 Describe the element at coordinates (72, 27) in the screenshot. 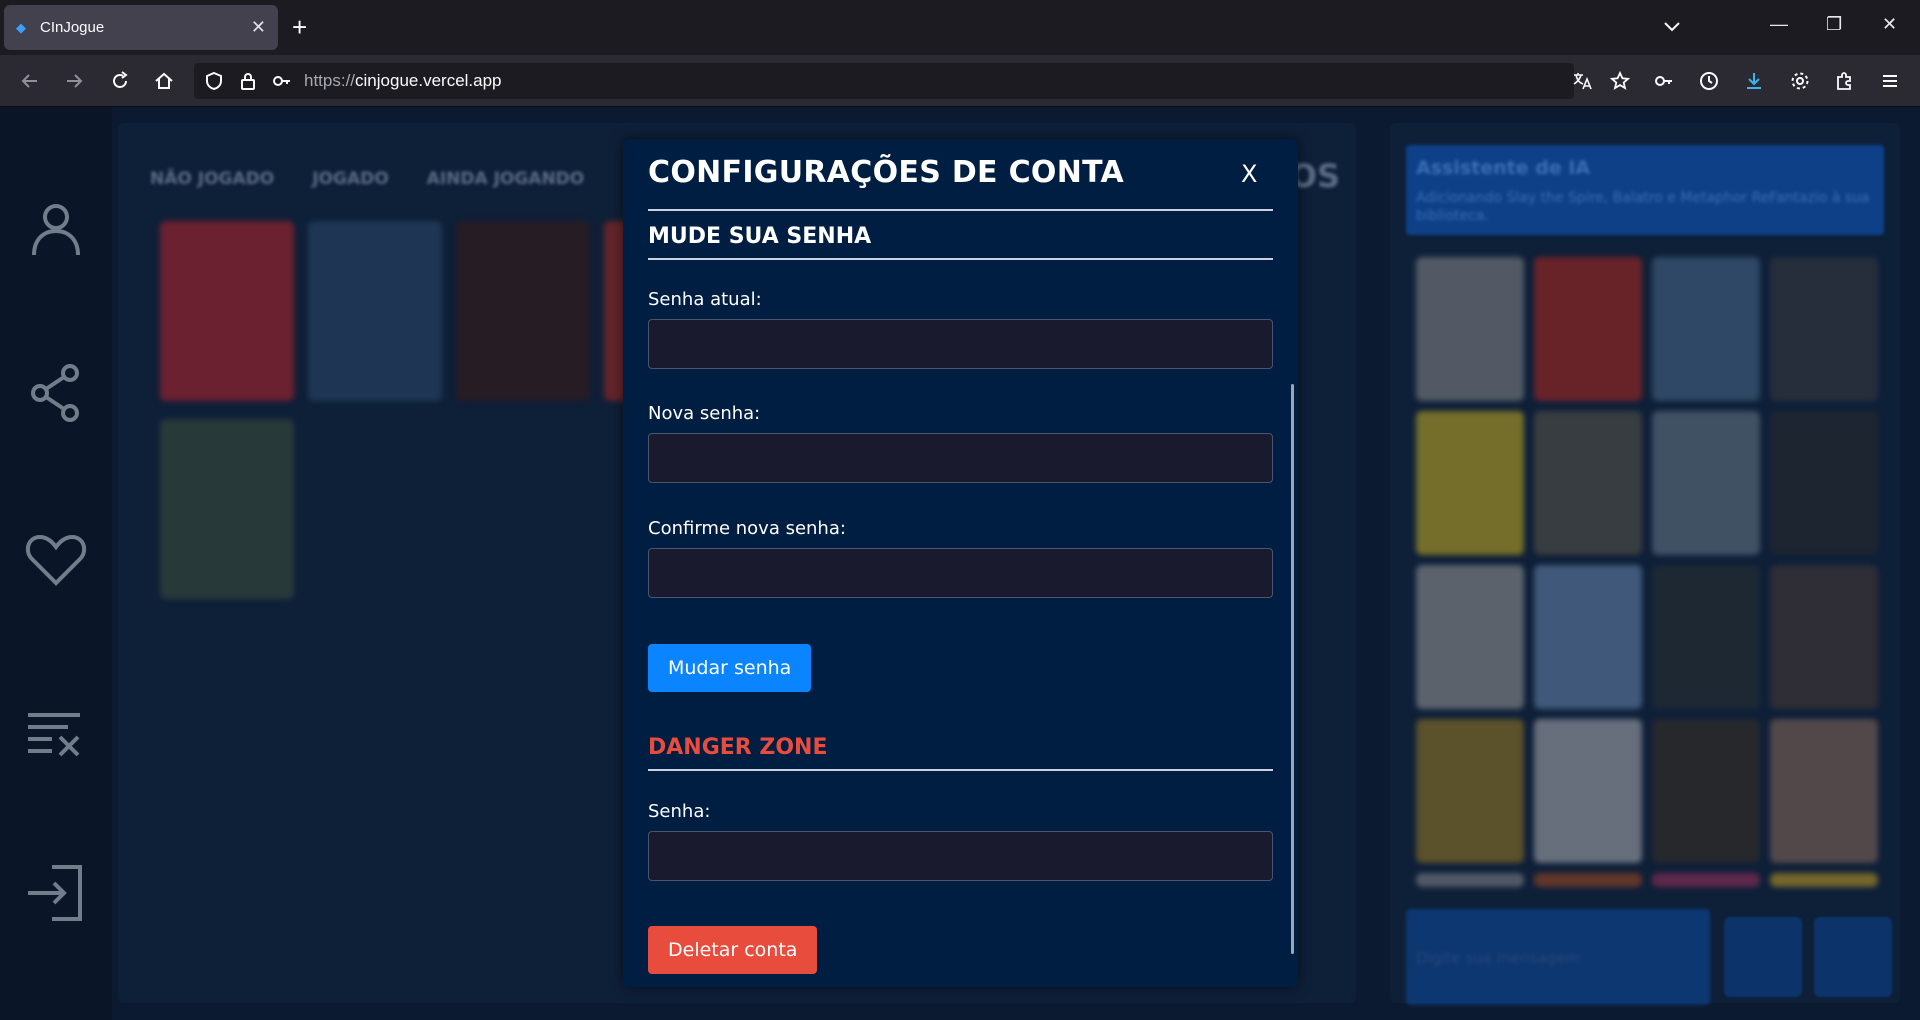

I see `tab-title: CInJogue` at that location.